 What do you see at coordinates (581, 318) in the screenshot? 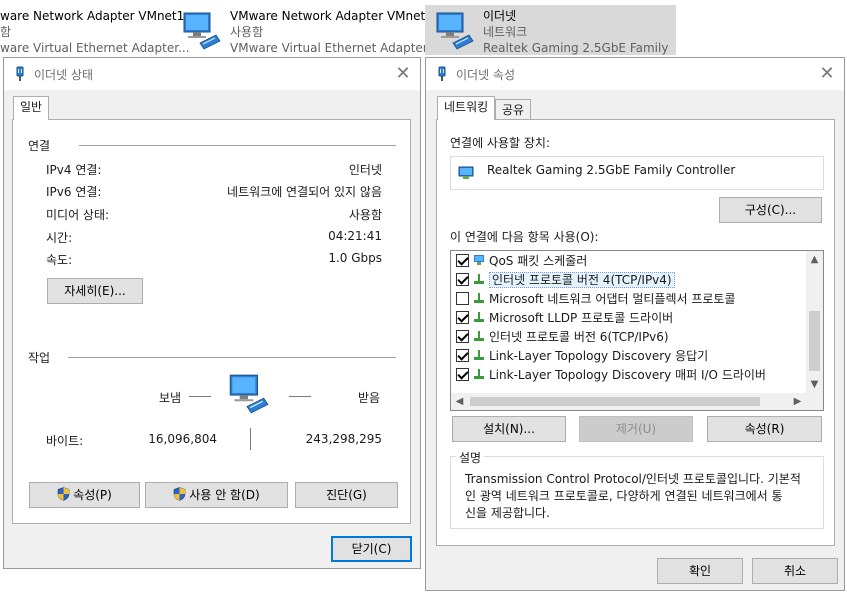
I see `item-label: Microsoft LLDP 프로토콜 드라이버` at bounding box center [581, 318].